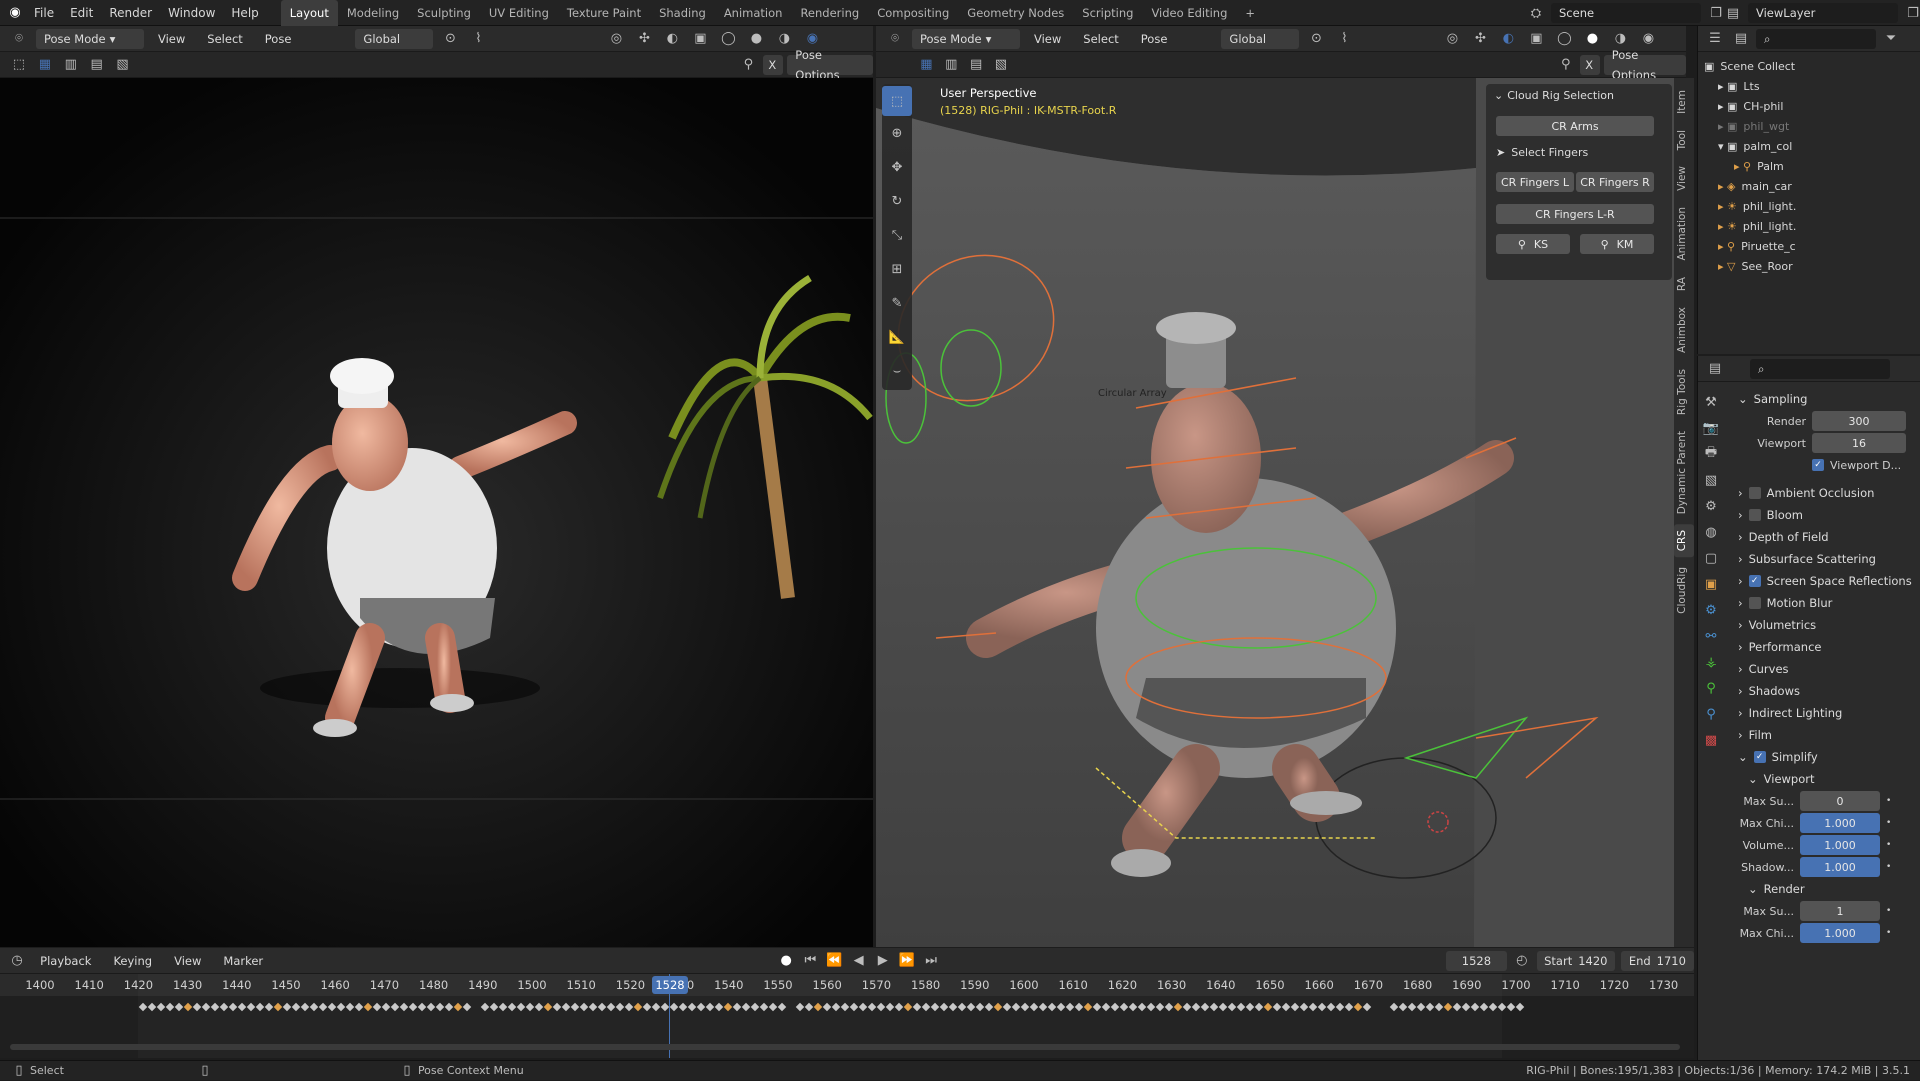 The width and height of the screenshot is (1920, 1081). Describe the element at coordinates (1823, 691) in the screenshot. I see `section-shadows: › Shadows` at that location.